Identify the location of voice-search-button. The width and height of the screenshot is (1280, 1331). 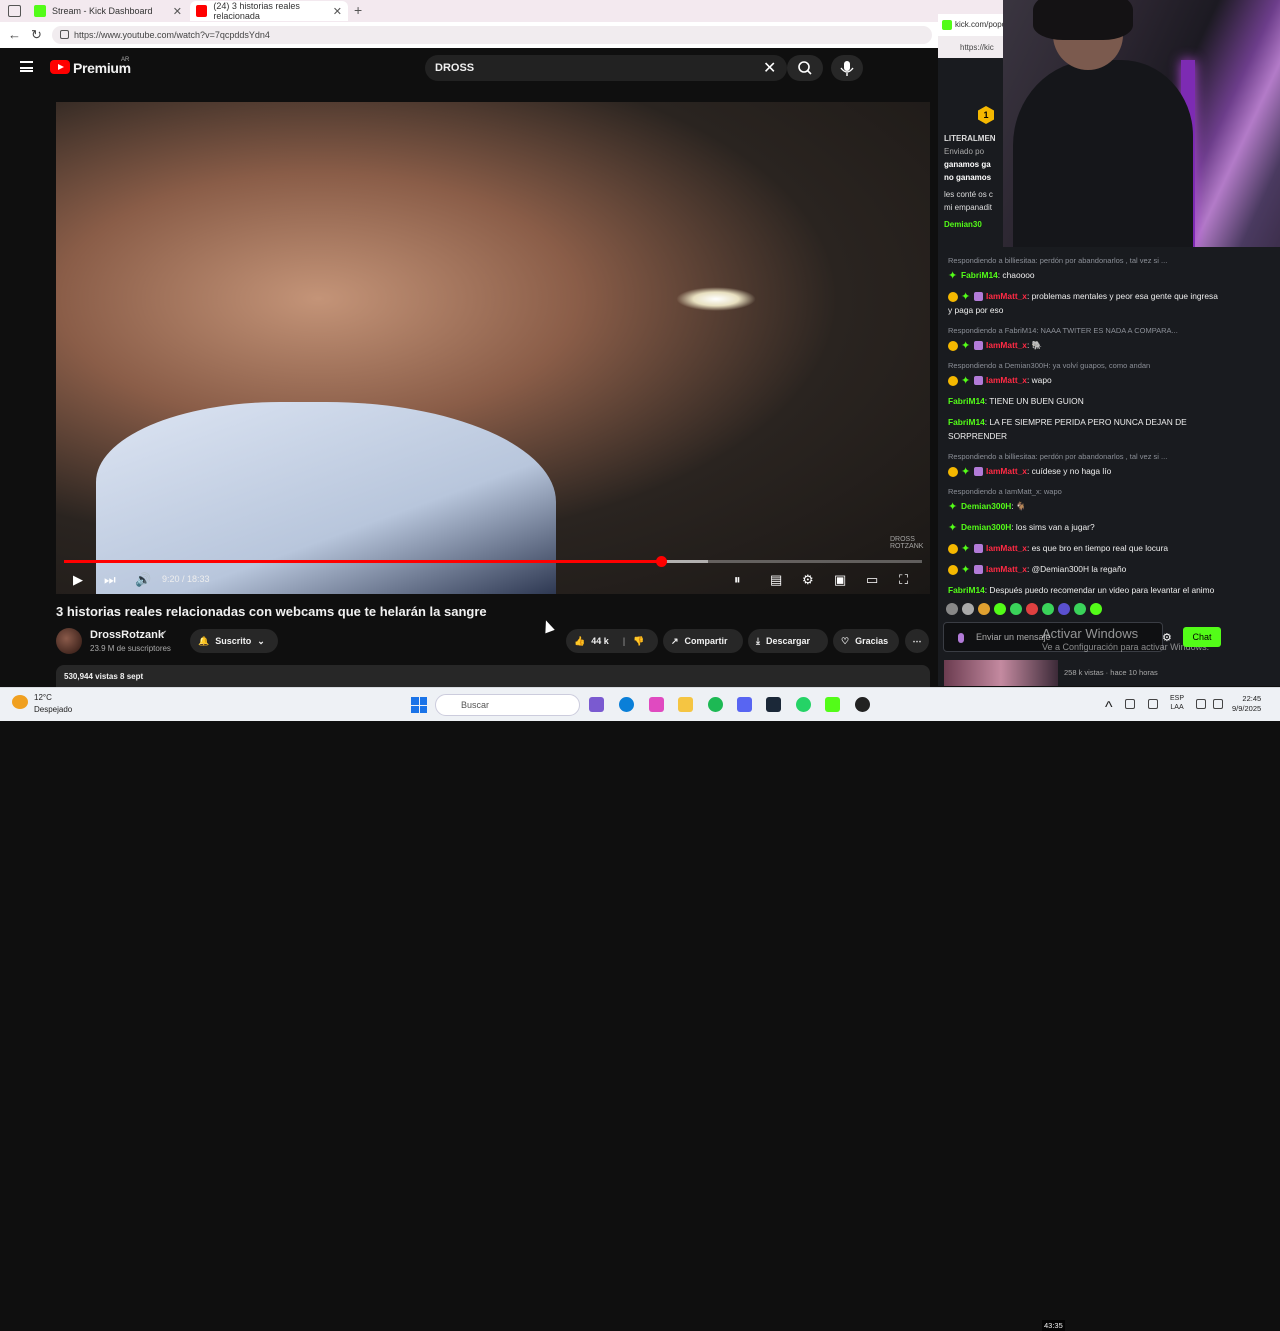
(847, 68).